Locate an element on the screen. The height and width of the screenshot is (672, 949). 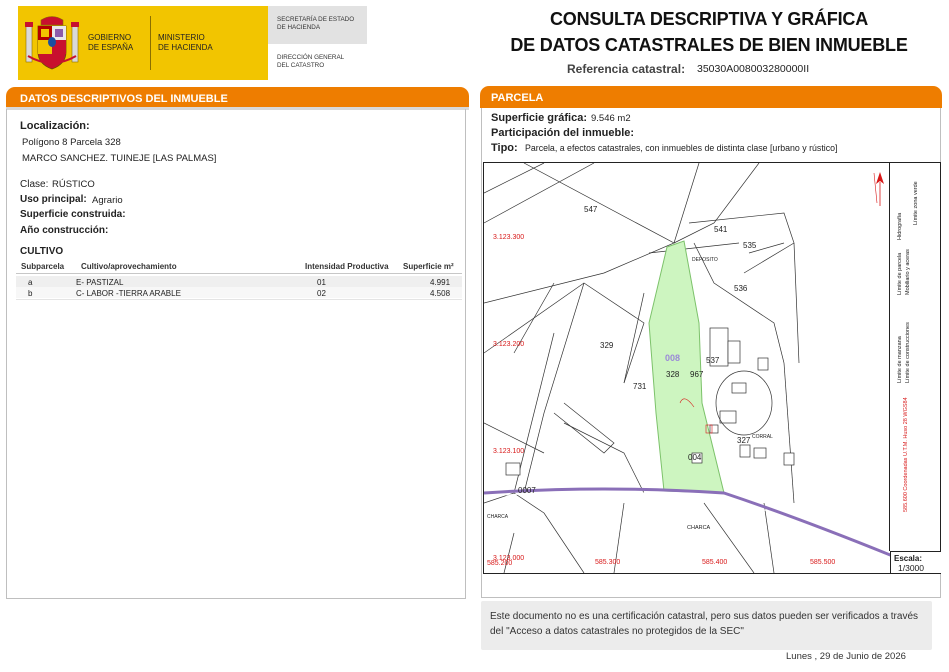
row1-area: 4.991 is located at coordinates (440, 282).